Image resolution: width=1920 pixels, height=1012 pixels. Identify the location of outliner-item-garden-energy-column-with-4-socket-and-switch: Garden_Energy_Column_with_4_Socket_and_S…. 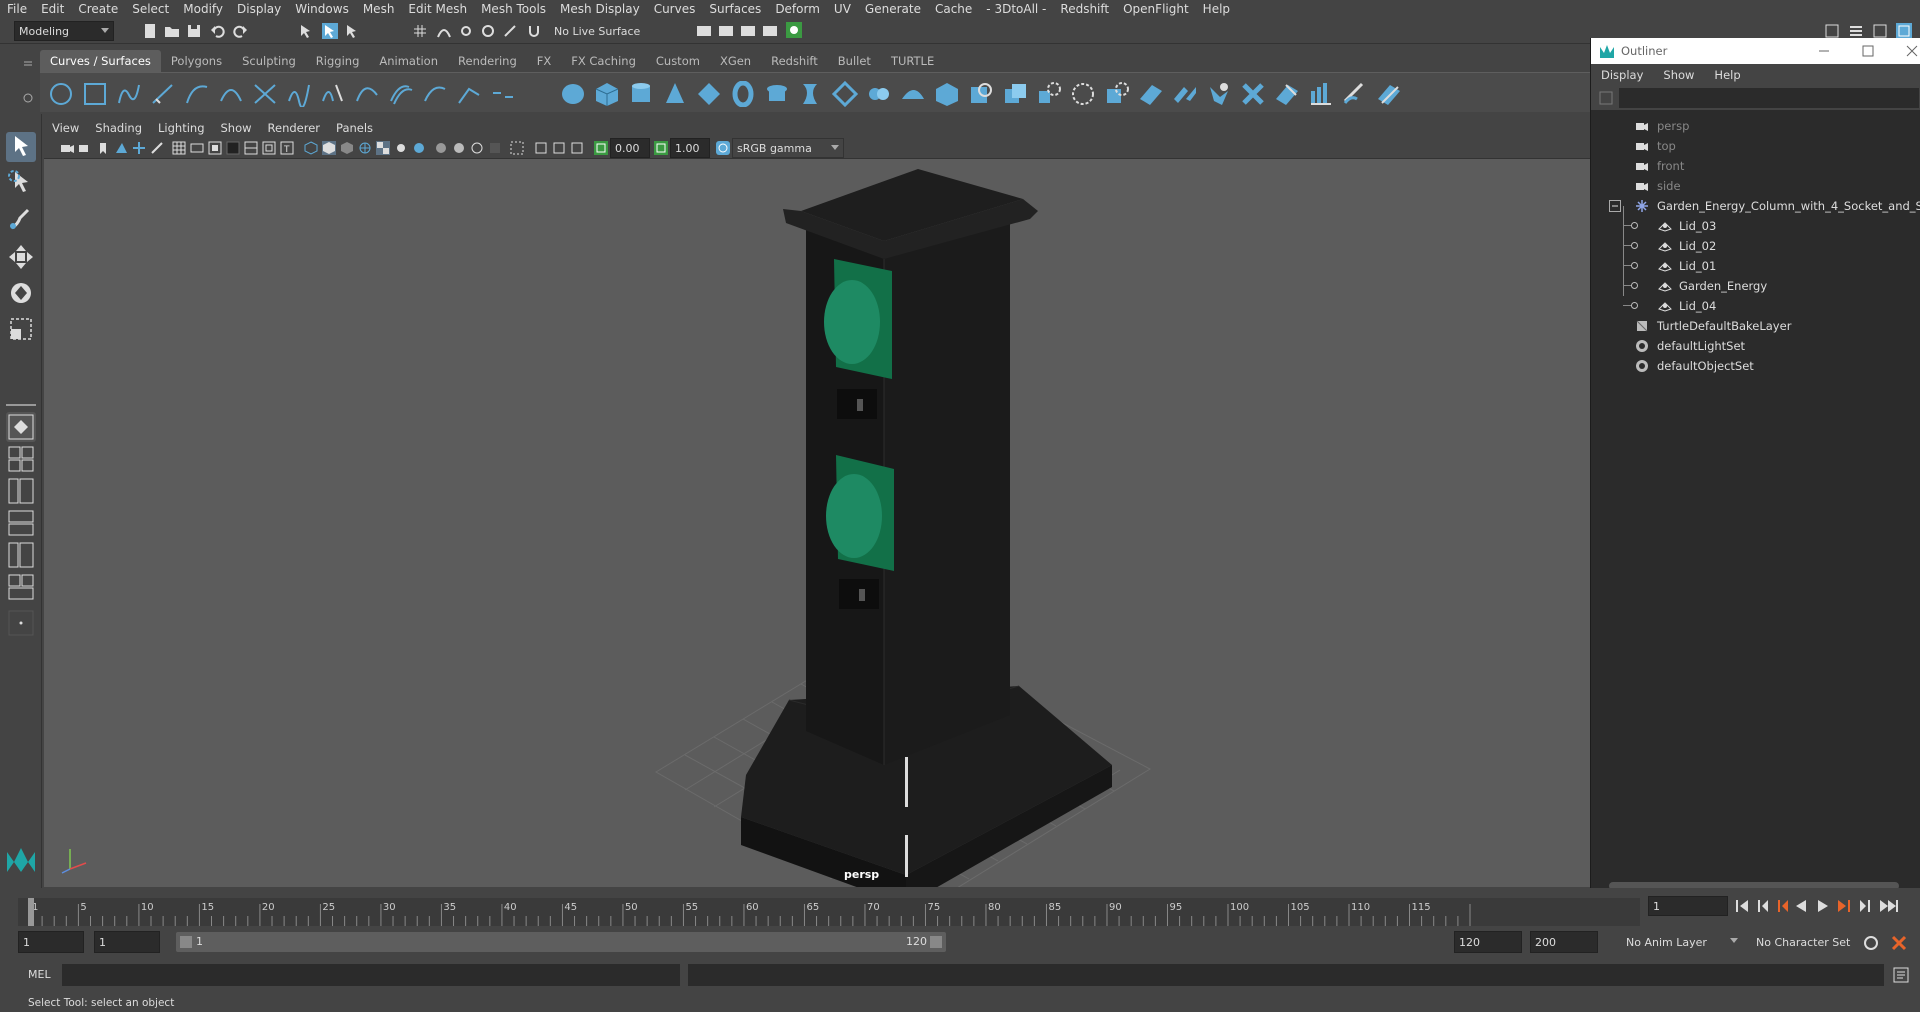
(1764, 206).